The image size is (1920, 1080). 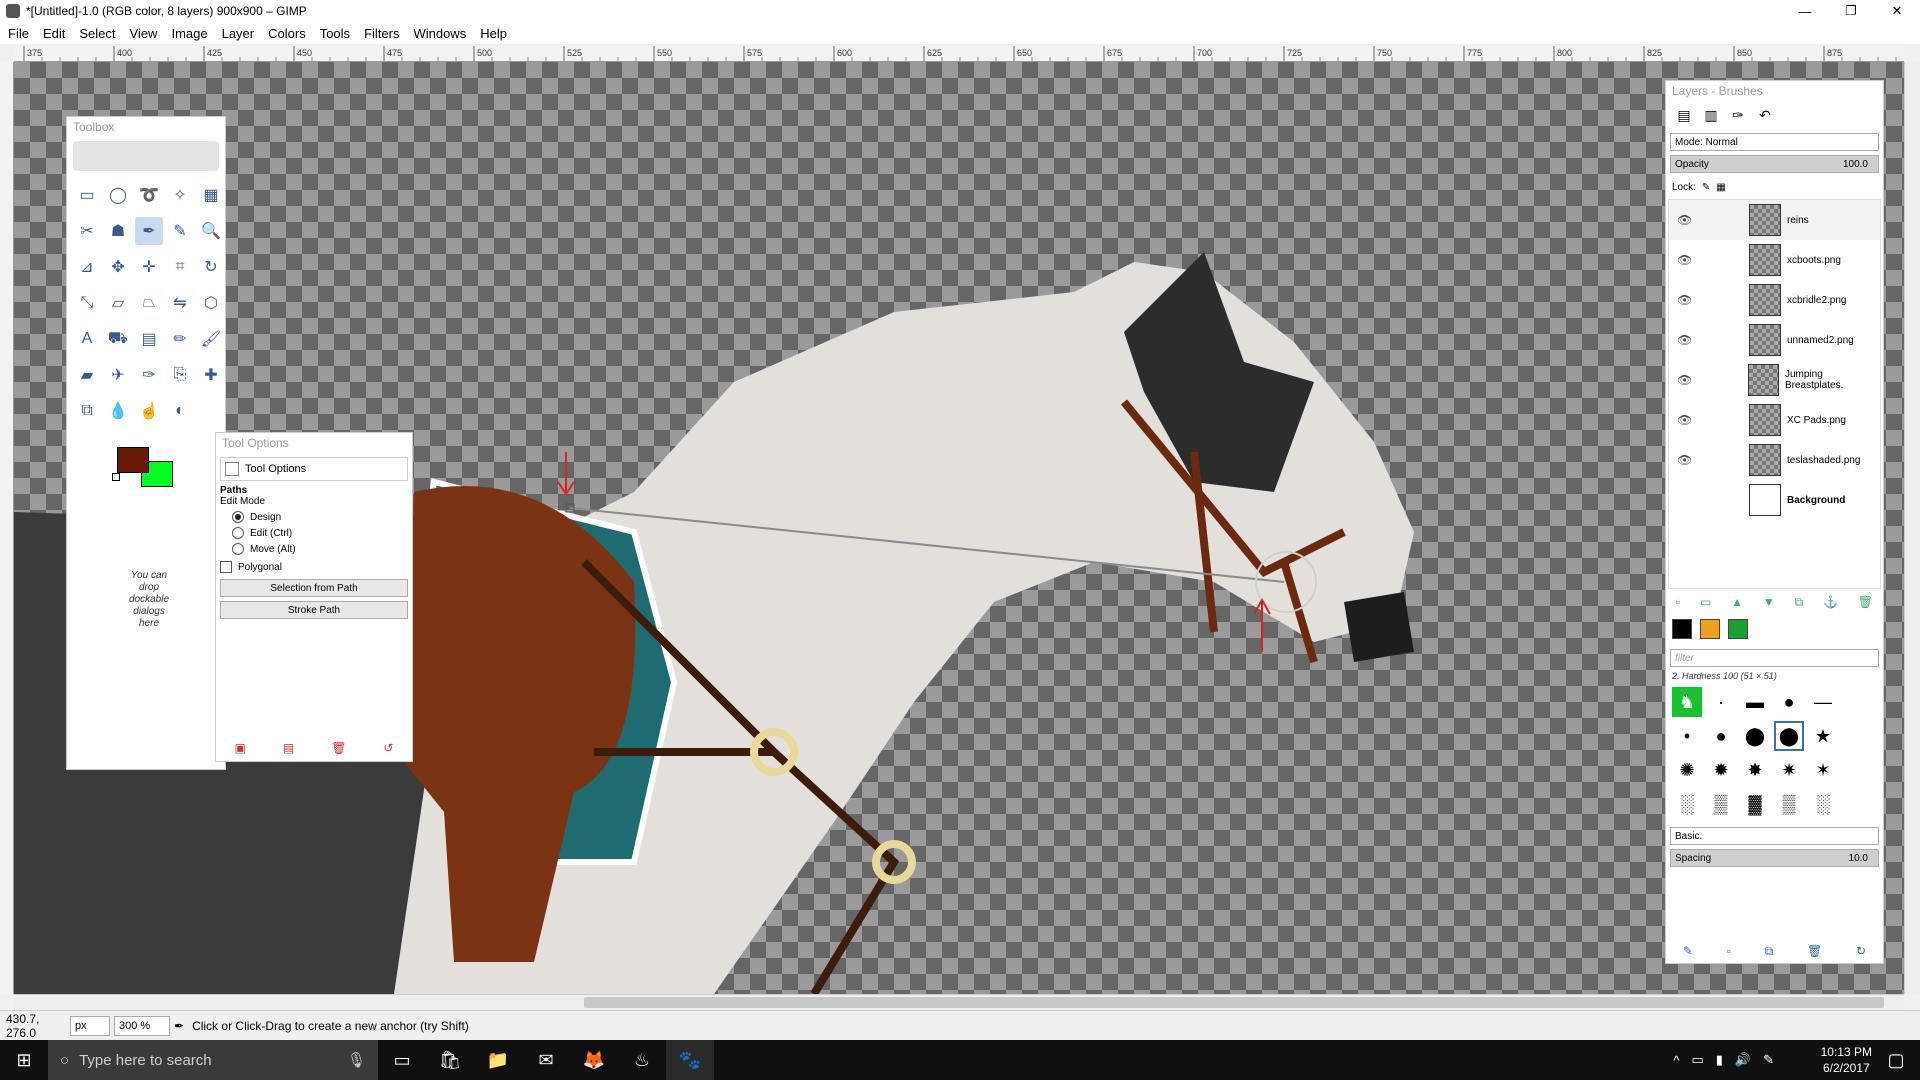 What do you see at coordinates (1814, 951) in the screenshot?
I see `delete-brush-icon: 🗑` at bounding box center [1814, 951].